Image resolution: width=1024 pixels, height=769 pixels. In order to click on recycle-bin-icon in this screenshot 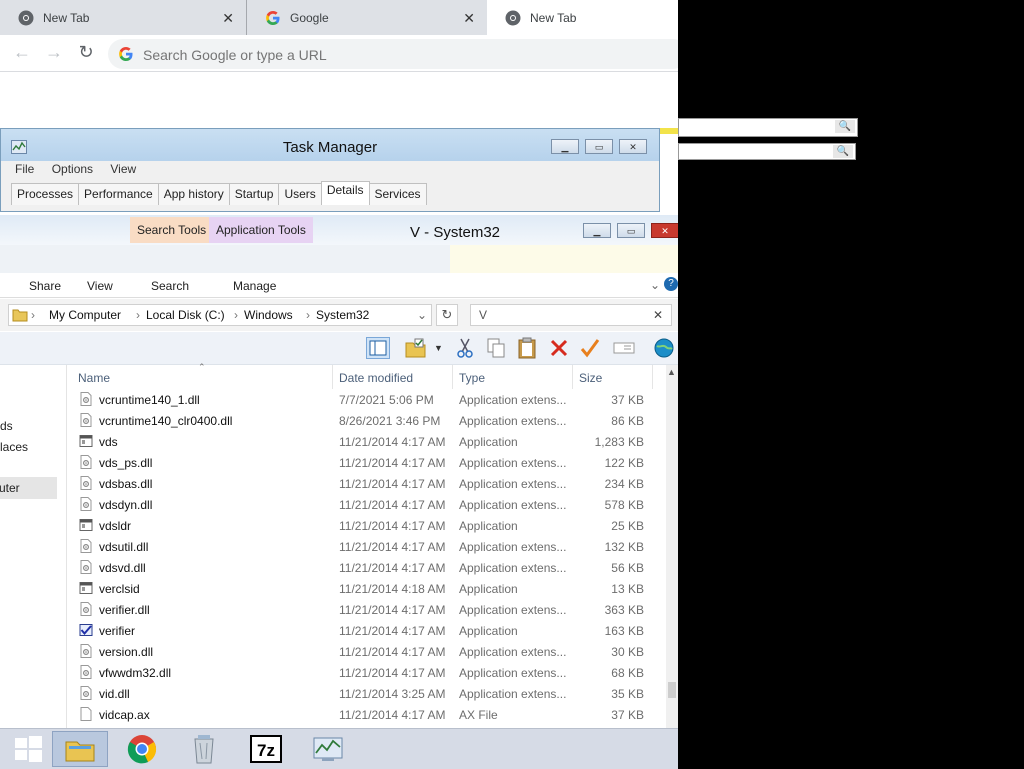, I will do `click(204, 749)`.